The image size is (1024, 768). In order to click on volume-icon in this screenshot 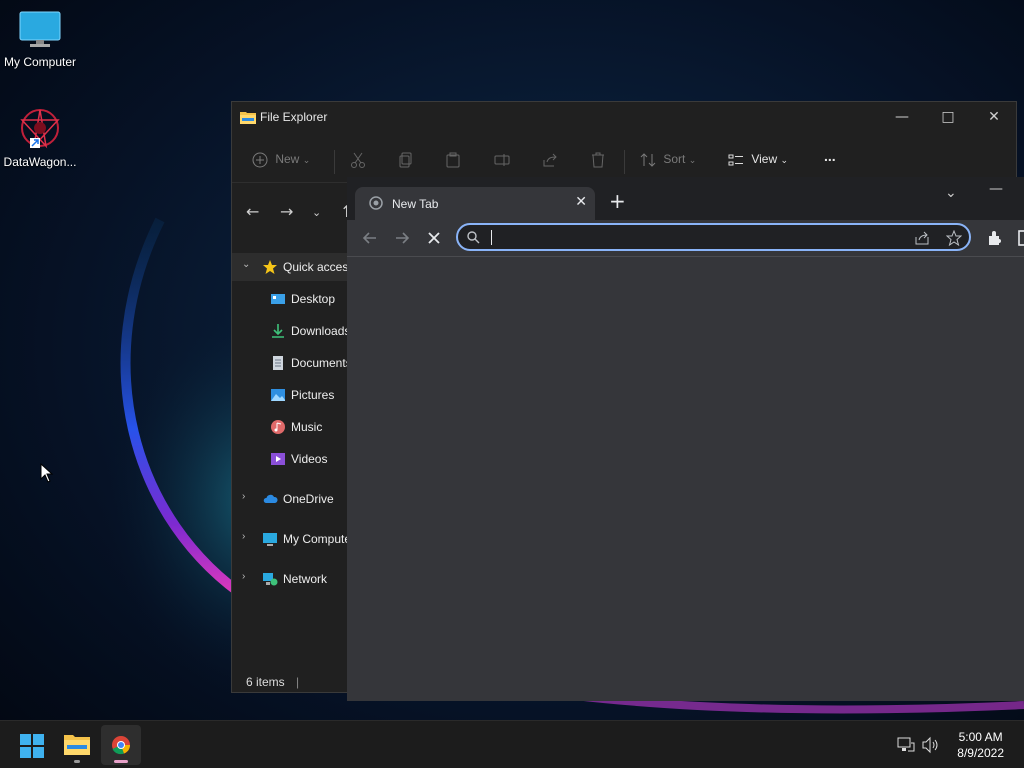, I will do `click(931, 745)`.